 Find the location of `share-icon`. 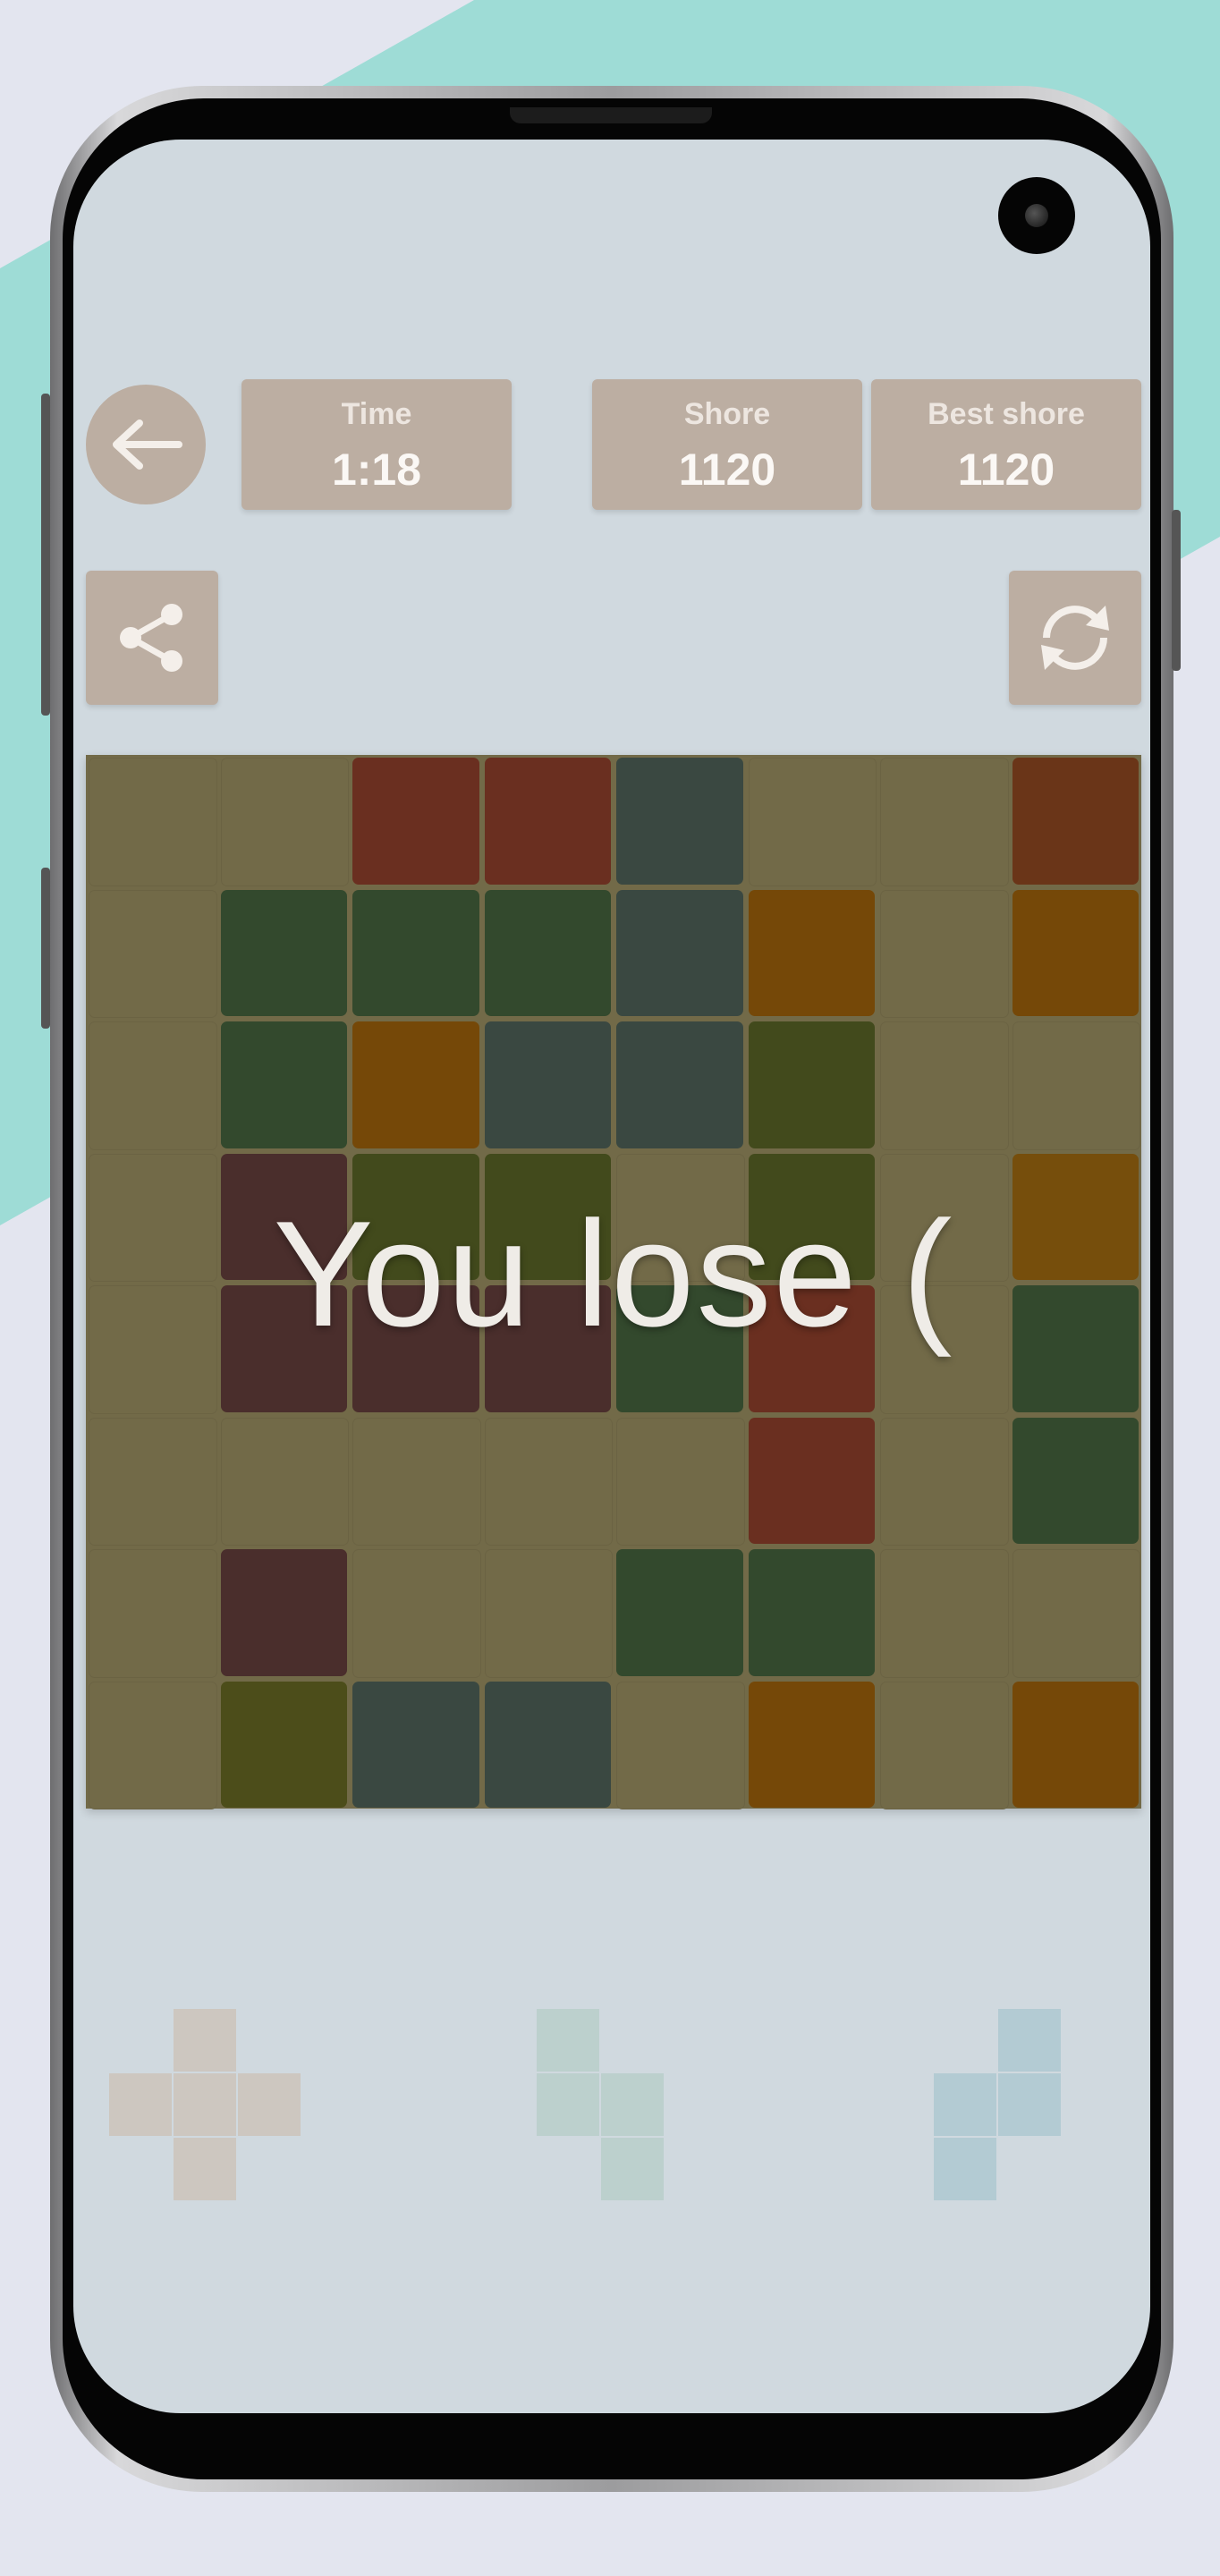

share-icon is located at coordinates (151, 638).